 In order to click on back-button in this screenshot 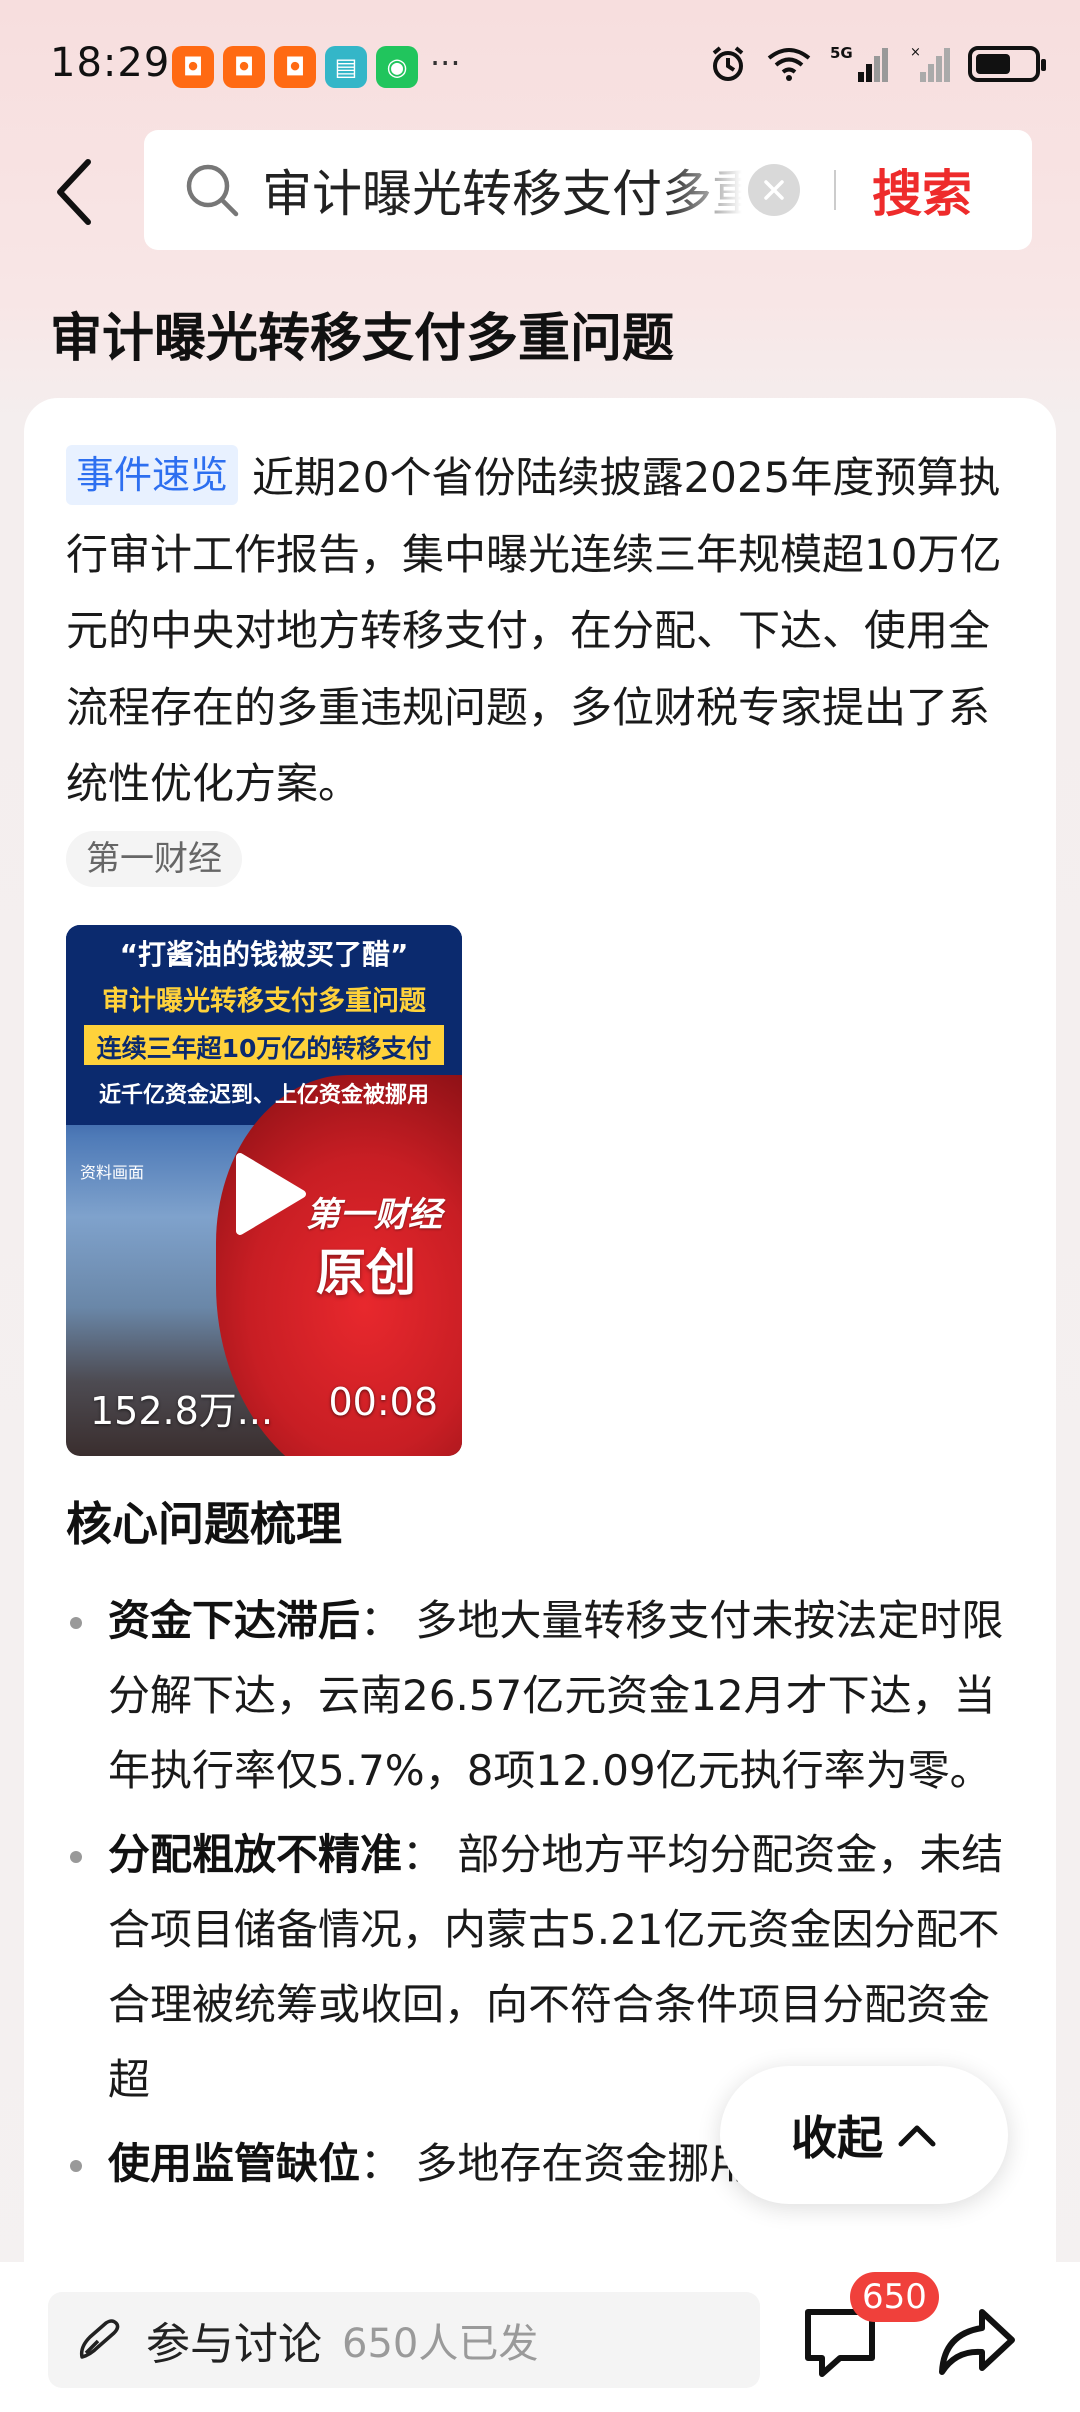, I will do `click(74, 192)`.